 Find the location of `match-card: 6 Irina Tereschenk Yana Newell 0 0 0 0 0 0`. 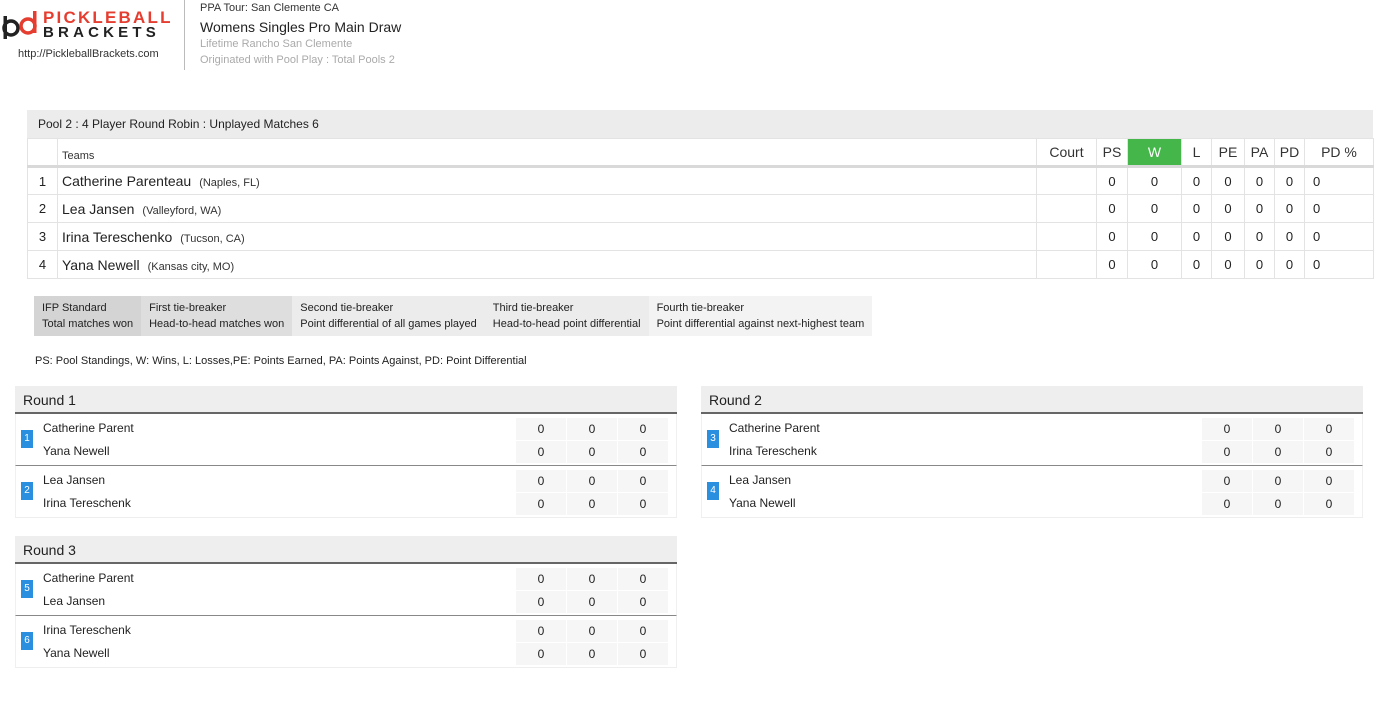

match-card: 6 Irina Tereschenk Yana Newell 0 0 0 0 0 0 is located at coordinates (346, 642).